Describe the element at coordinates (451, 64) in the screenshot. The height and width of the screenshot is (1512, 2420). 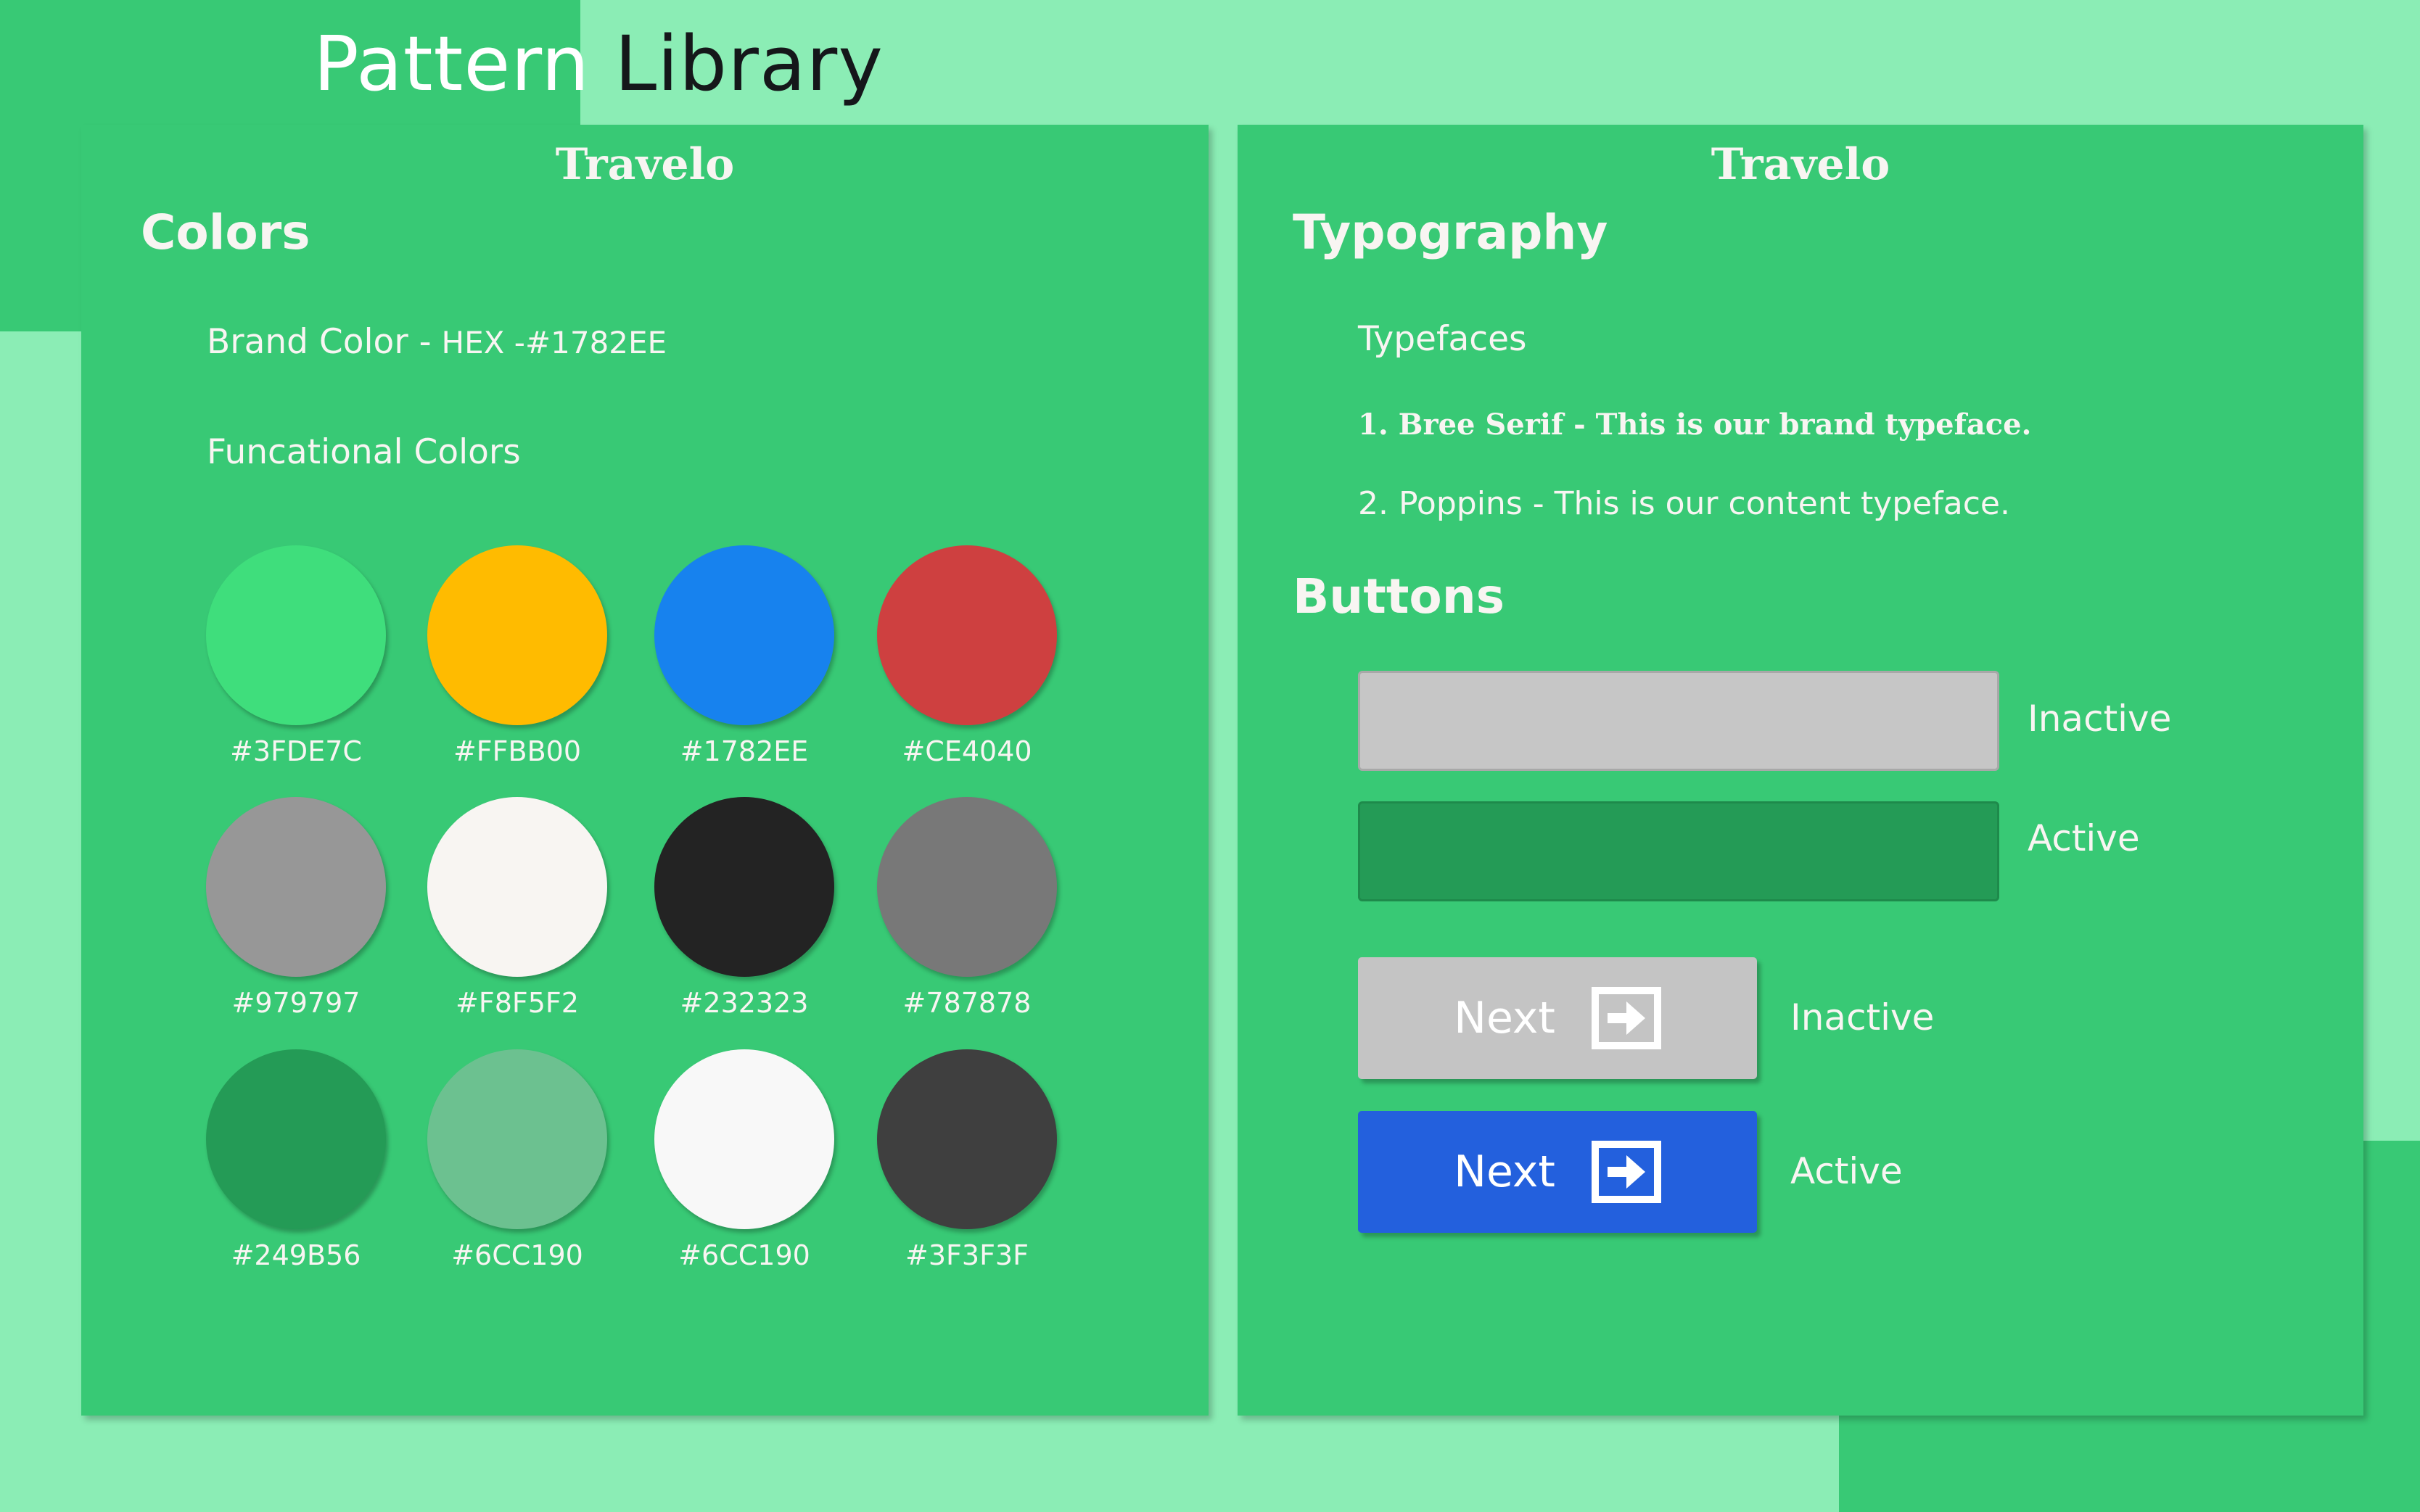
I see `page-title-part1: Pattern` at that location.